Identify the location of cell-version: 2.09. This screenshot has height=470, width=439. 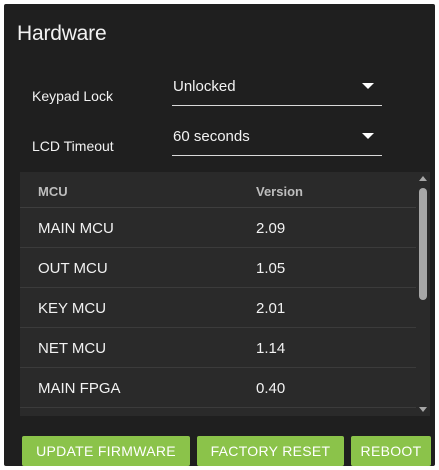
(271, 228).